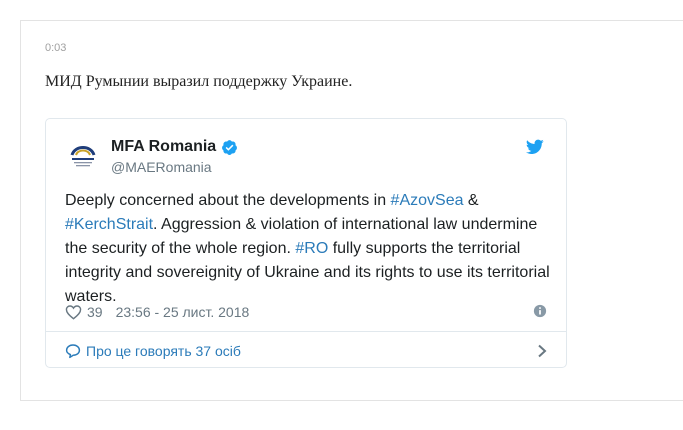  I want to click on chevron-right-icon, so click(542, 351).